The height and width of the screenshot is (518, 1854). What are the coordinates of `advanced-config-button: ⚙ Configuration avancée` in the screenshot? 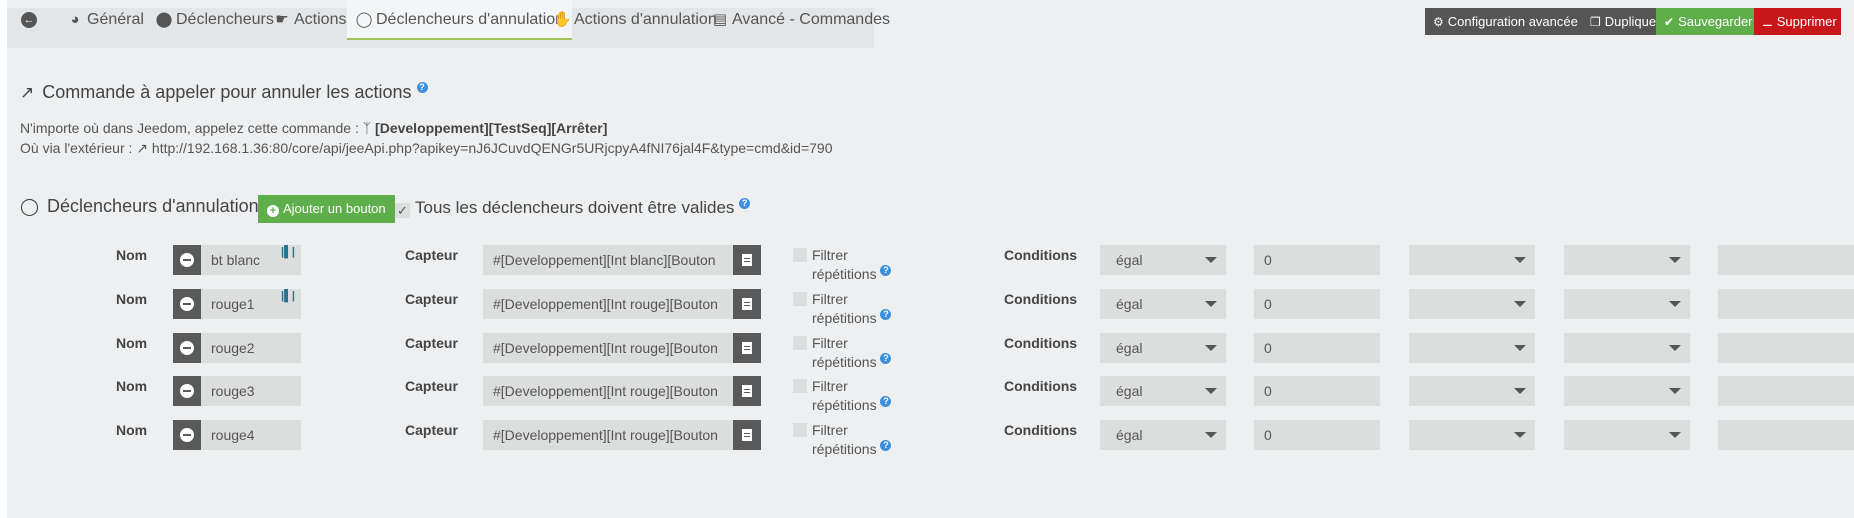 It's located at (1503, 21).